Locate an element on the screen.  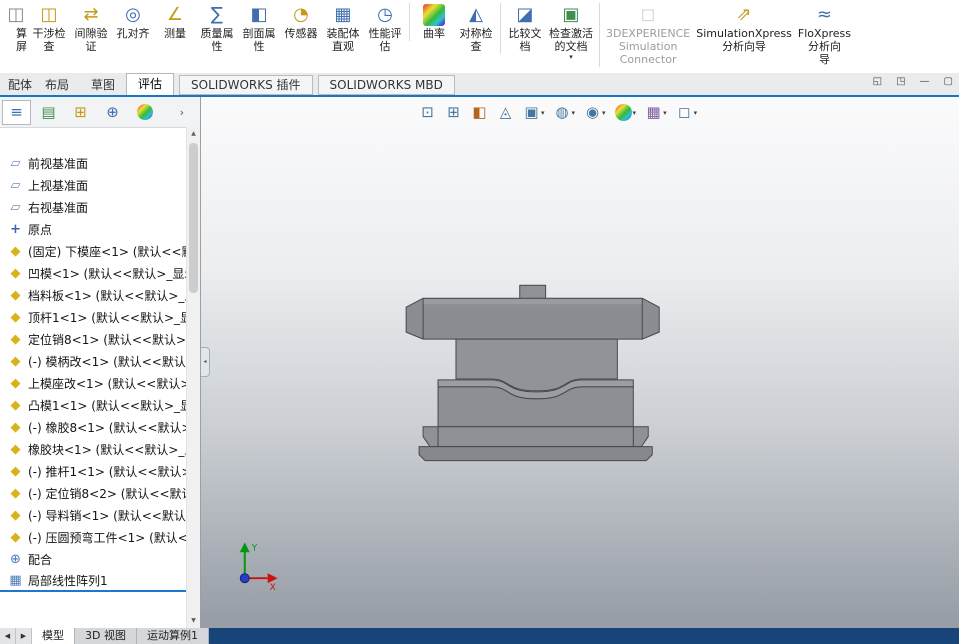
tree-item-label: (-) 模柄改<1> (默认<<默认> is located at coordinates (107, 361).